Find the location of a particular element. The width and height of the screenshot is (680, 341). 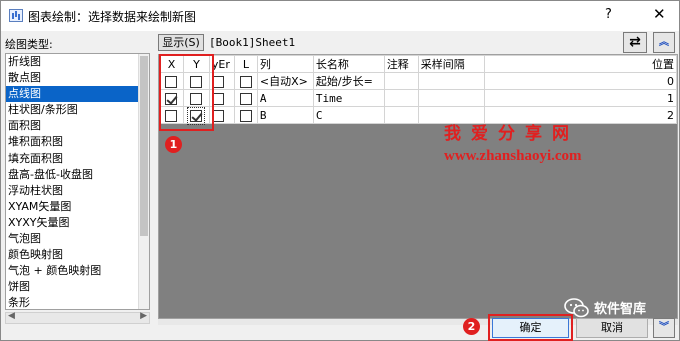

column-name-cell: B is located at coordinates (285, 115).